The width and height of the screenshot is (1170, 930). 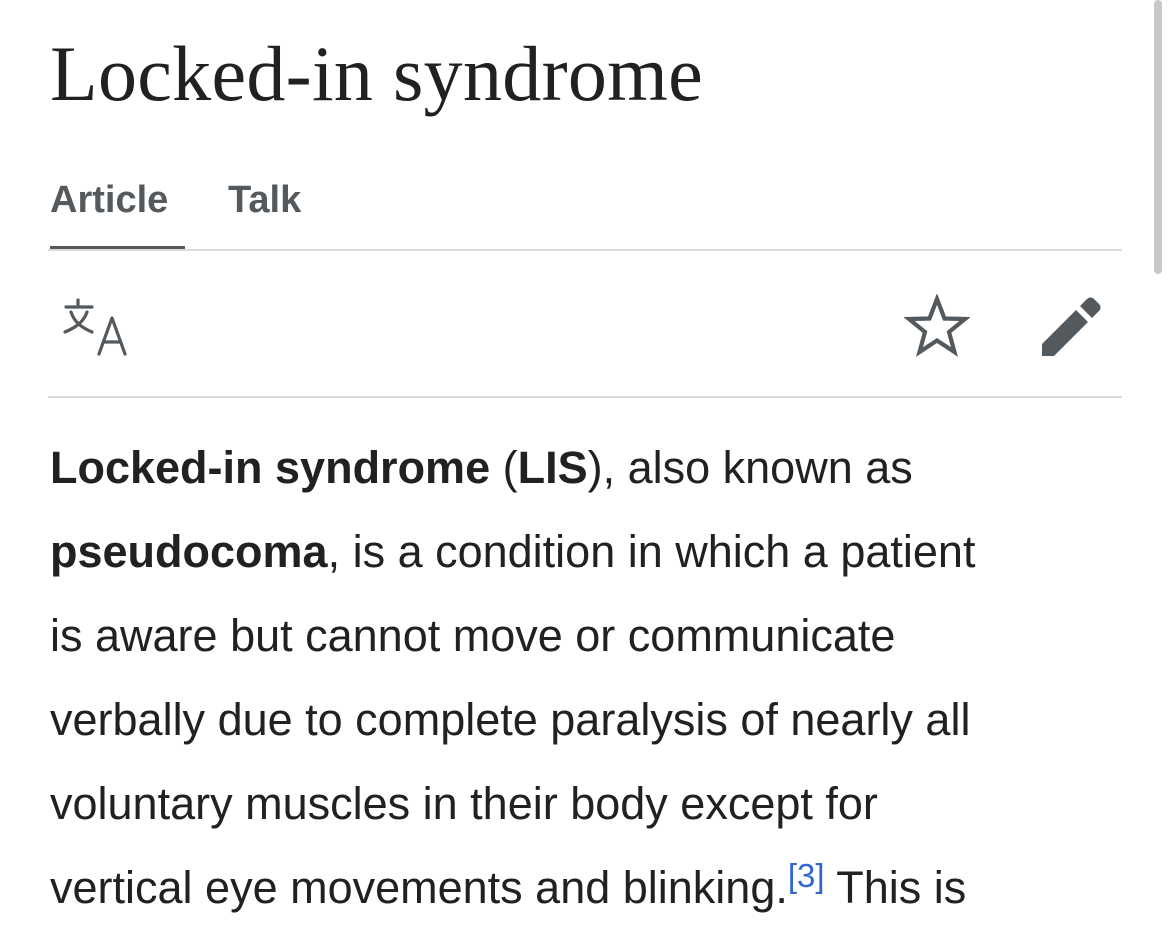 I want to click on pencil-icon, so click(x=1071, y=326).